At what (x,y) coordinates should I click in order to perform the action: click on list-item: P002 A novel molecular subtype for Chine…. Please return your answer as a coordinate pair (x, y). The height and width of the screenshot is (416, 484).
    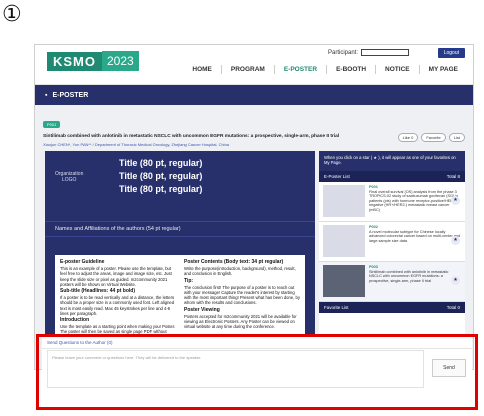
    Looking at the image, I should click on (392, 242).